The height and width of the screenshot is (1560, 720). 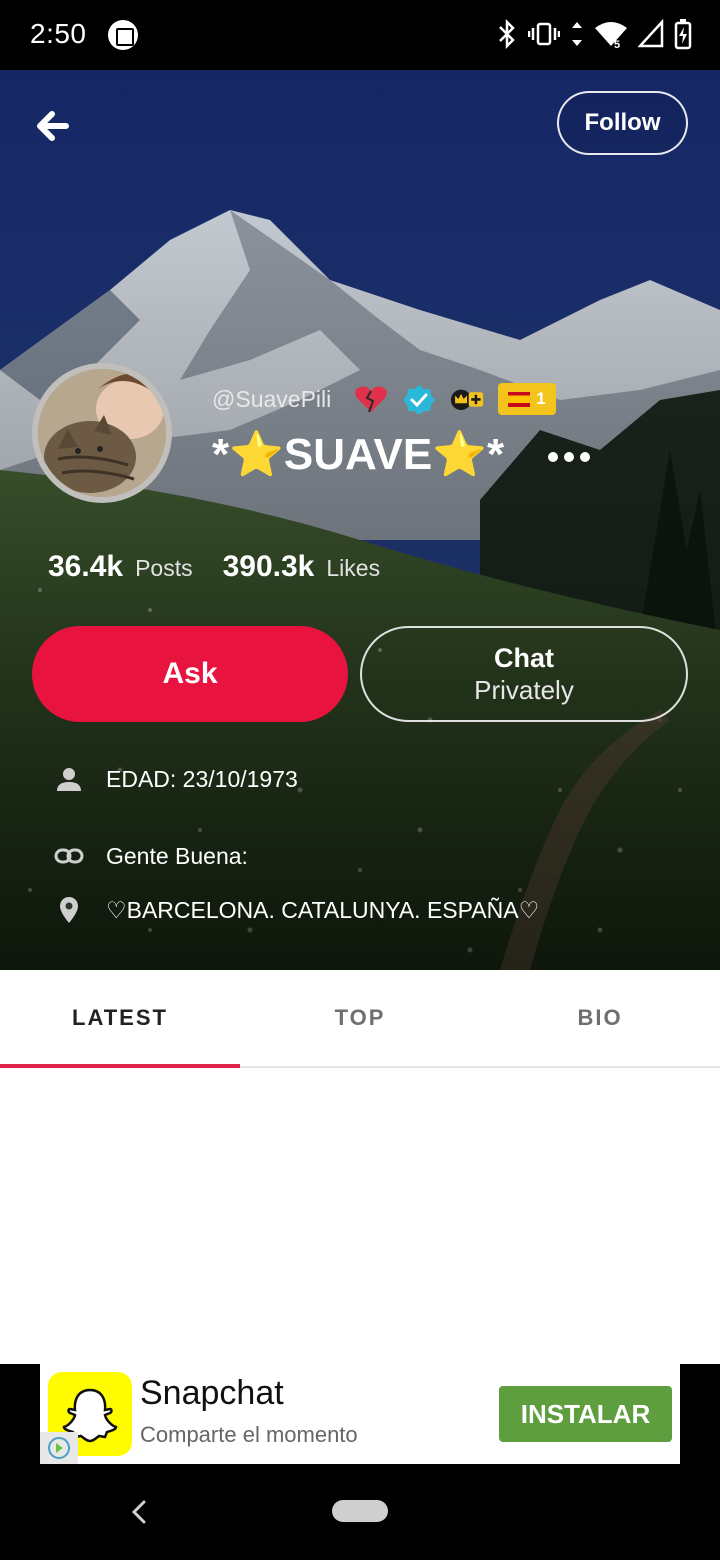 What do you see at coordinates (85, 567) in the screenshot?
I see `posts-count: 36.4k` at bounding box center [85, 567].